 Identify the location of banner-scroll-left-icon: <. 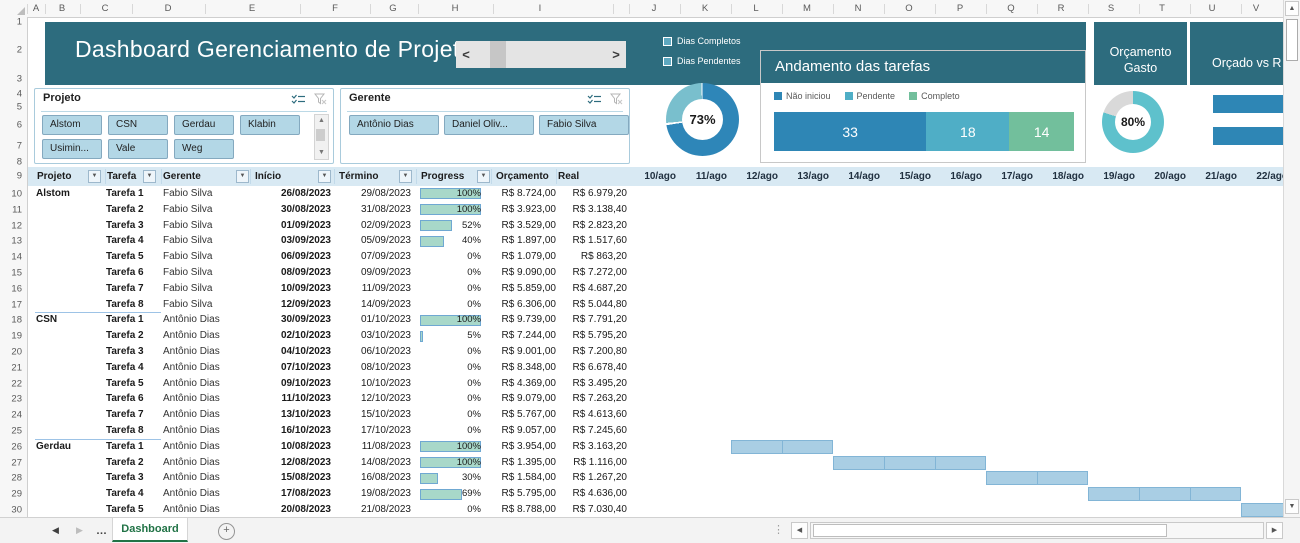
(466, 54).